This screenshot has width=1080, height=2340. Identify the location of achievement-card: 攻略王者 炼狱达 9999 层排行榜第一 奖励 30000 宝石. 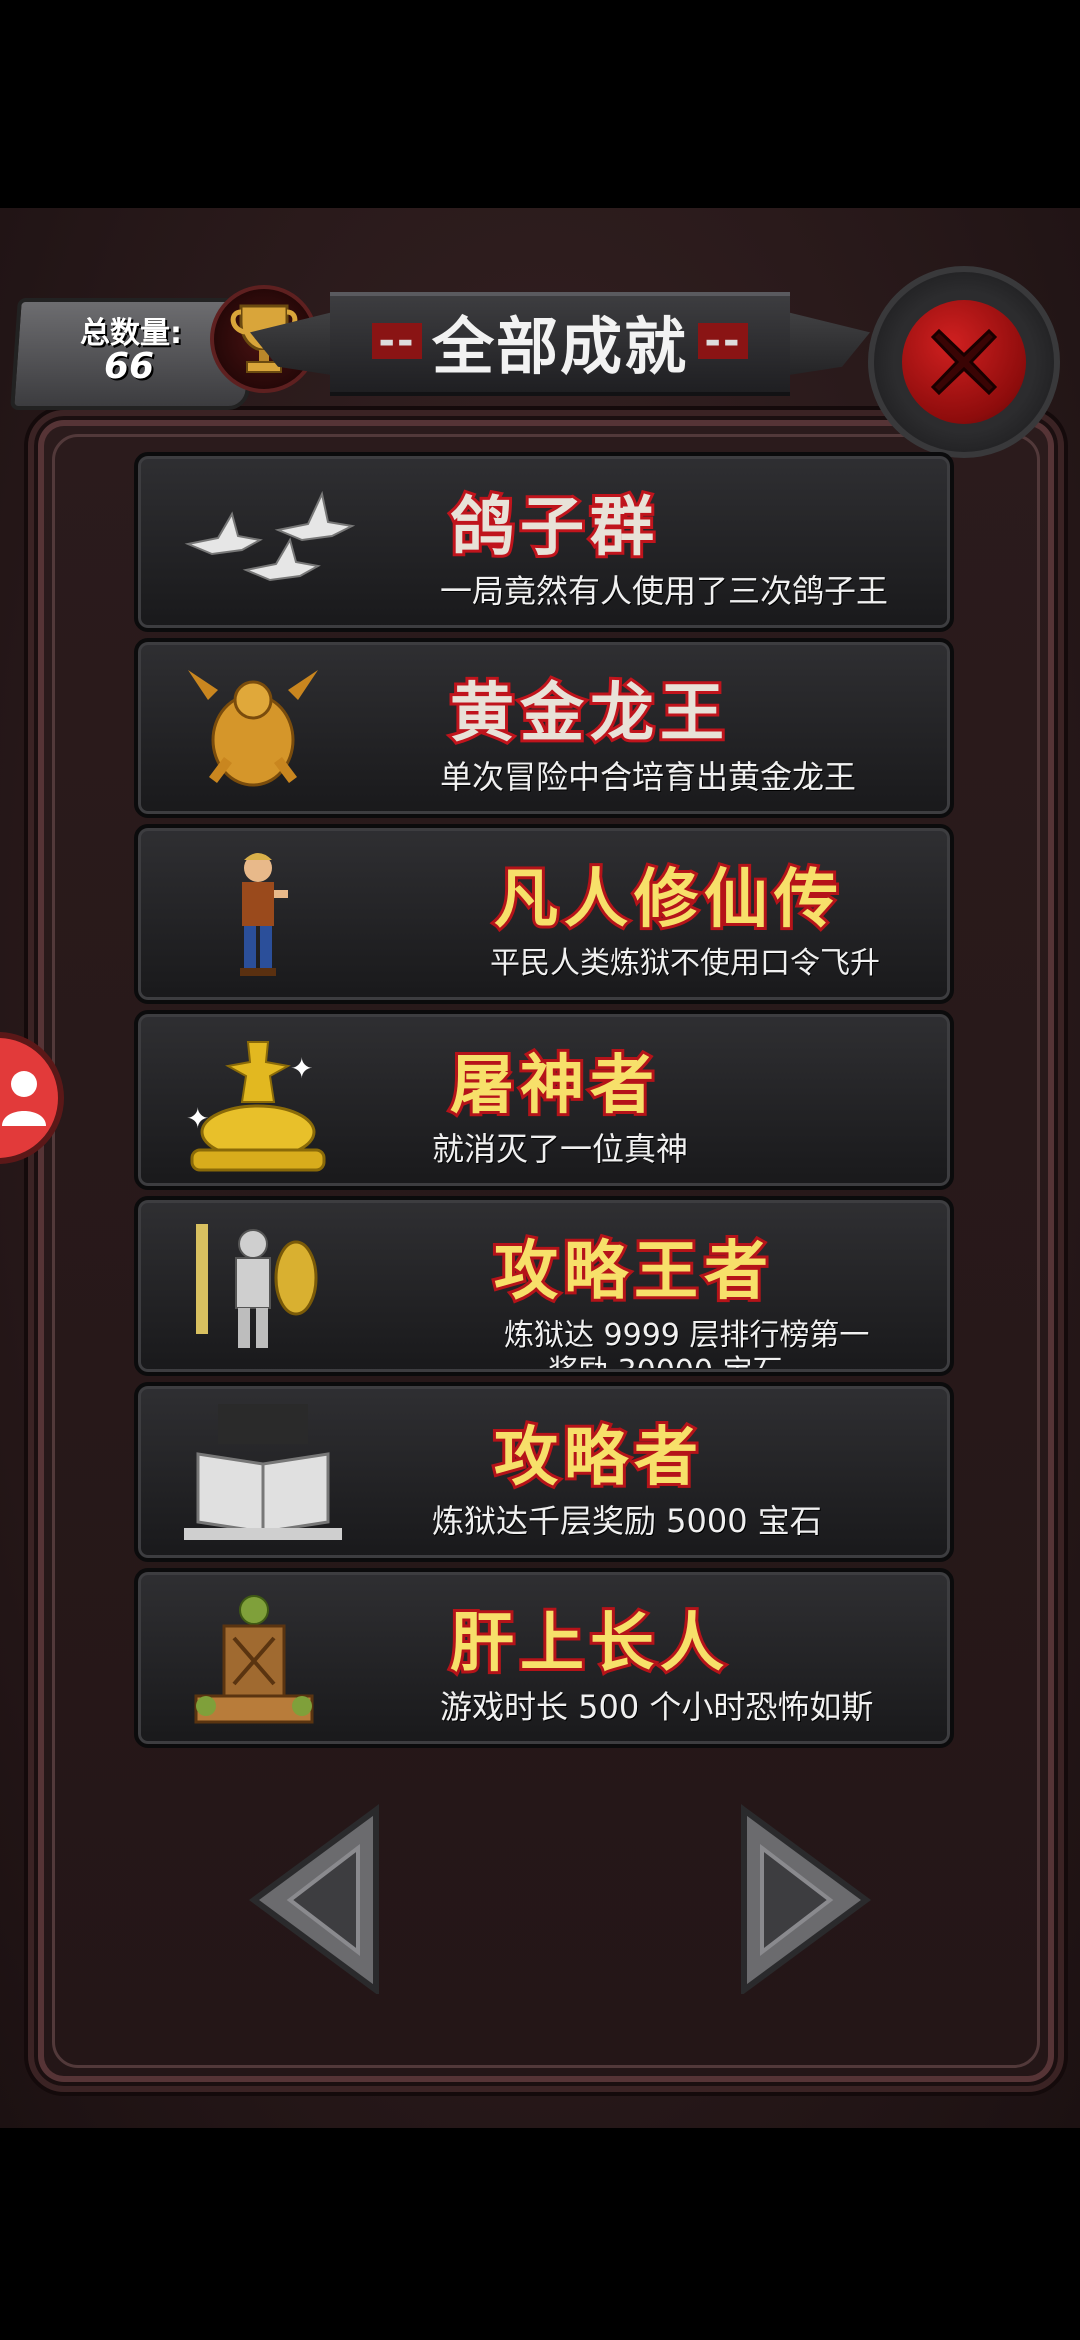
(544, 1286).